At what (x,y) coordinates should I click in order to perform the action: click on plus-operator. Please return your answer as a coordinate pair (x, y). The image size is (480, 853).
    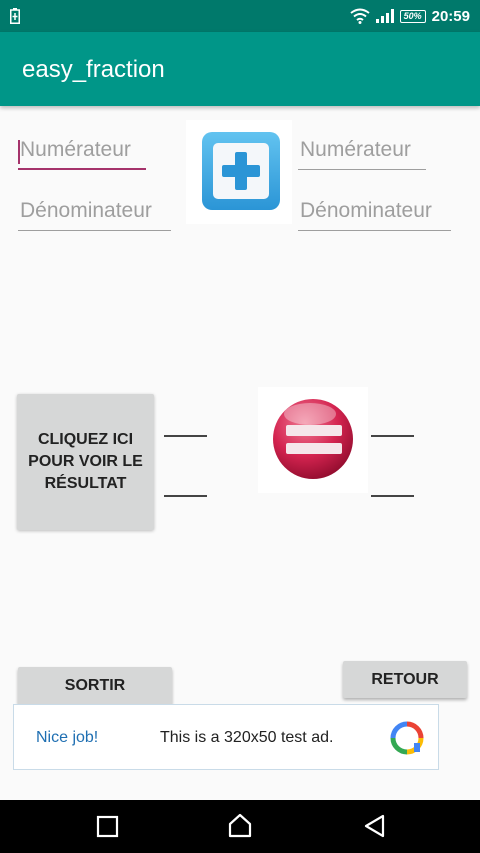
    Looking at the image, I should click on (239, 172).